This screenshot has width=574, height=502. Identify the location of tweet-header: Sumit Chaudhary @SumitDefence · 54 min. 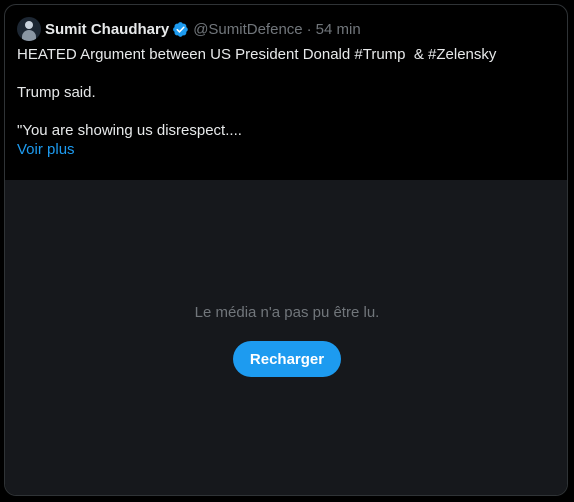
(189, 29).